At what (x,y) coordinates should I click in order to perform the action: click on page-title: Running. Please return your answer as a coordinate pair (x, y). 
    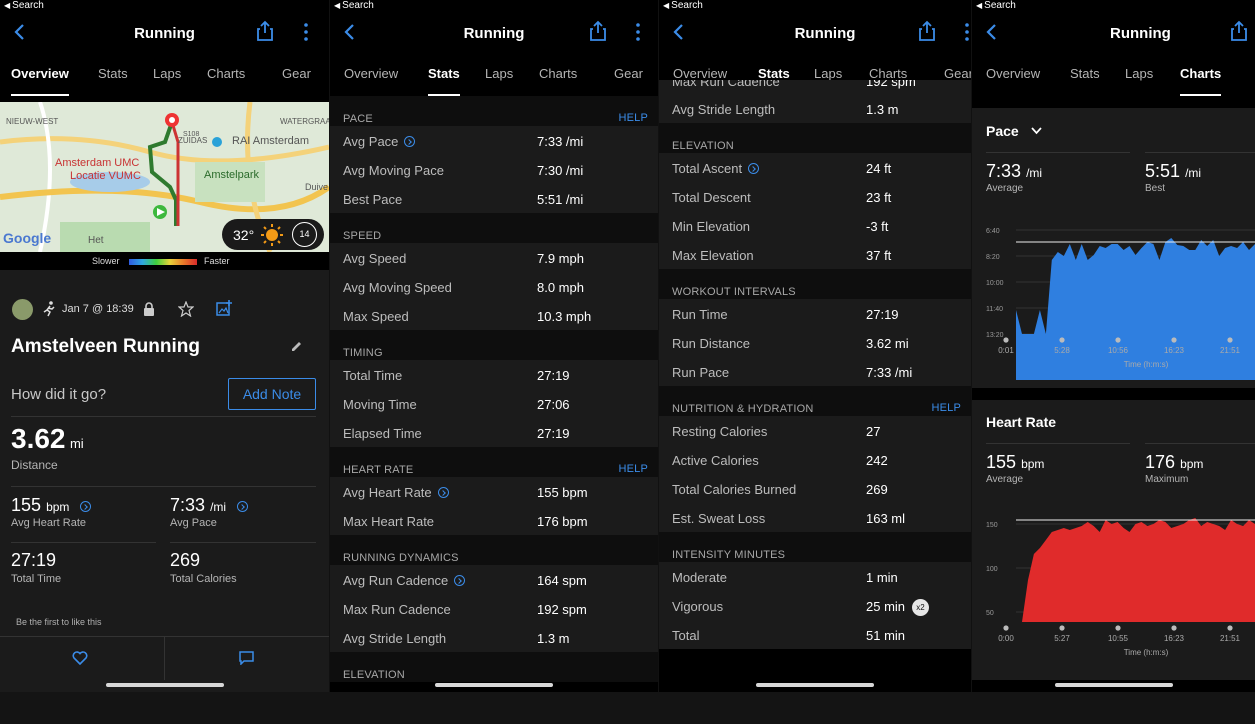
    Looking at the image, I should click on (1140, 33).